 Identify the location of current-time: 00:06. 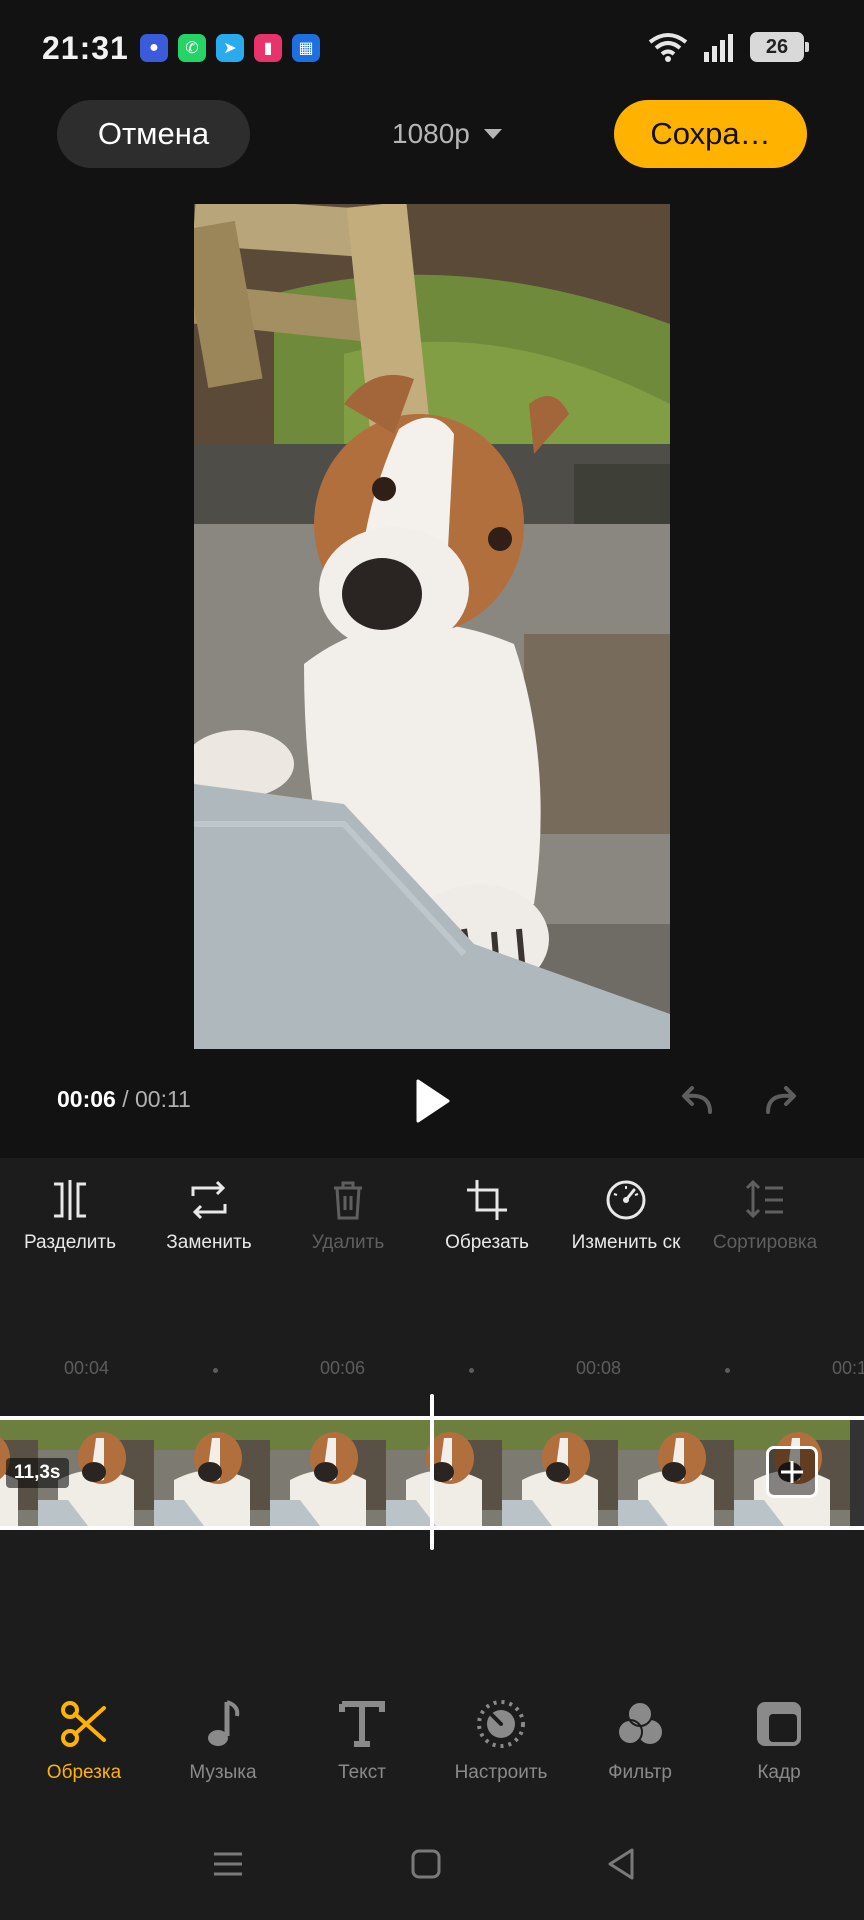
(86, 1099).